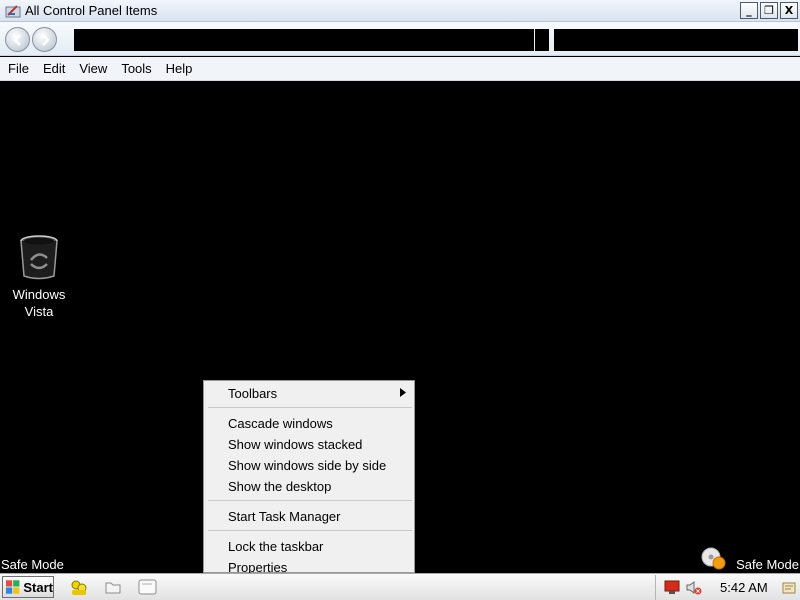 Image resolution: width=800 pixels, height=600 pixels. What do you see at coordinates (275, 546) in the screenshot?
I see `menu-item-lock-the-taskbar: Lock the taskbar` at bounding box center [275, 546].